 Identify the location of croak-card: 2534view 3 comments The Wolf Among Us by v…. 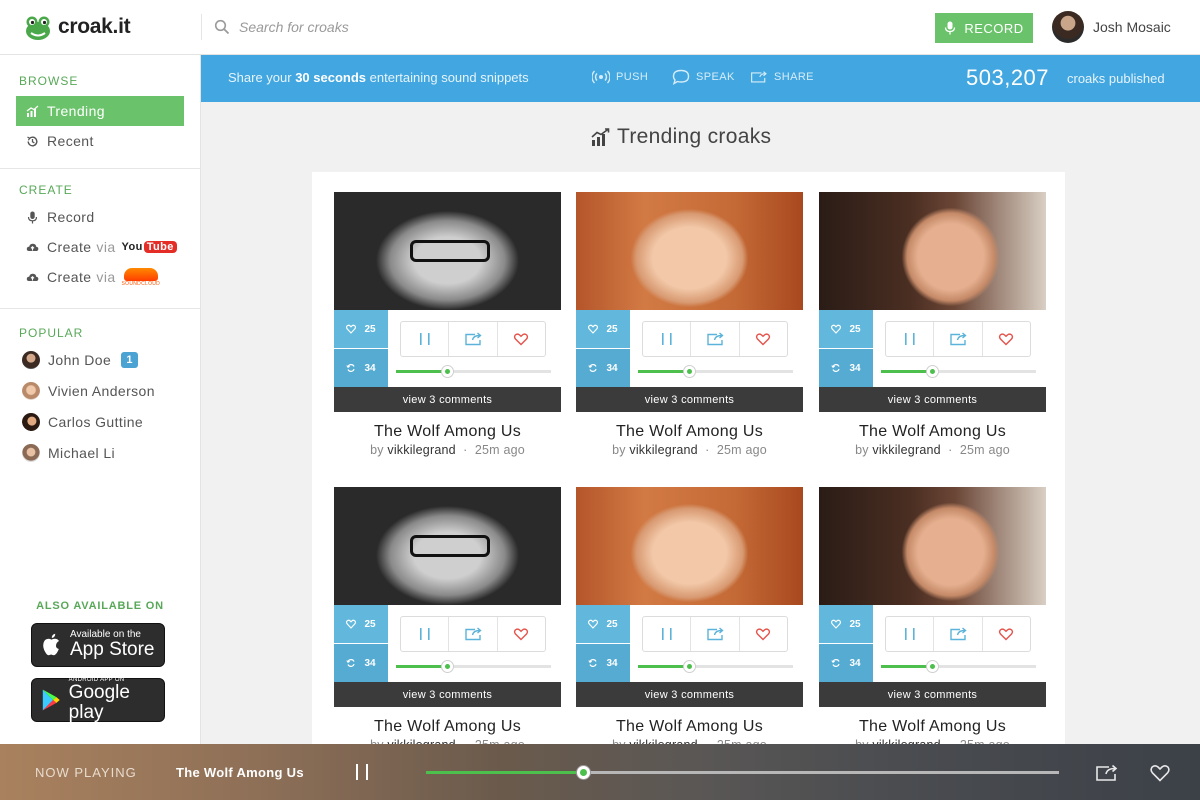
(689, 324).